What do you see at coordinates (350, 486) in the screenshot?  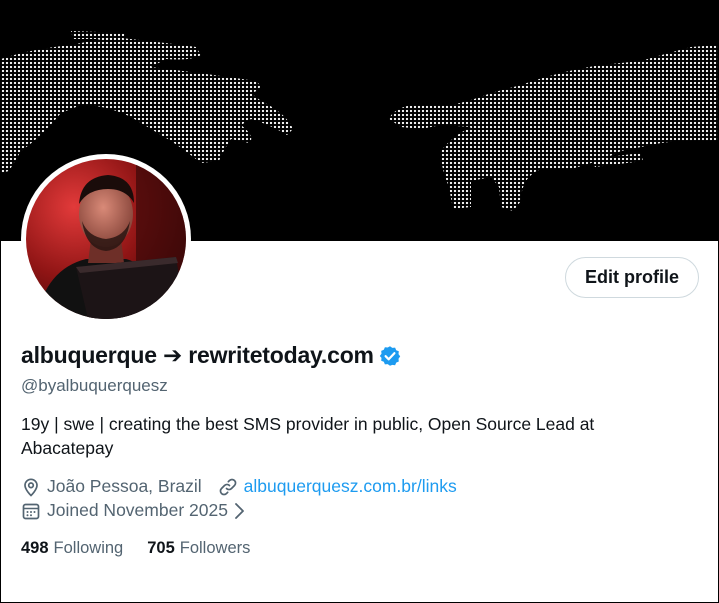 I see `website-link: albuquerquesz.com.br/links` at bounding box center [350, 486].